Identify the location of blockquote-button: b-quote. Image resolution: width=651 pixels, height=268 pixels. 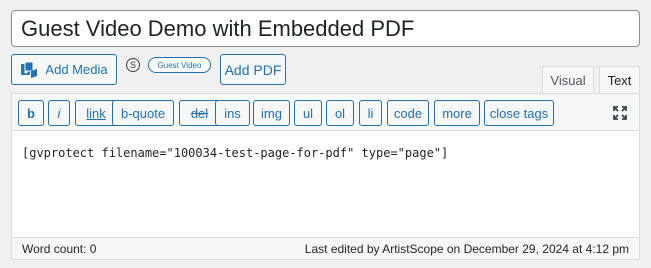
(143, 113).